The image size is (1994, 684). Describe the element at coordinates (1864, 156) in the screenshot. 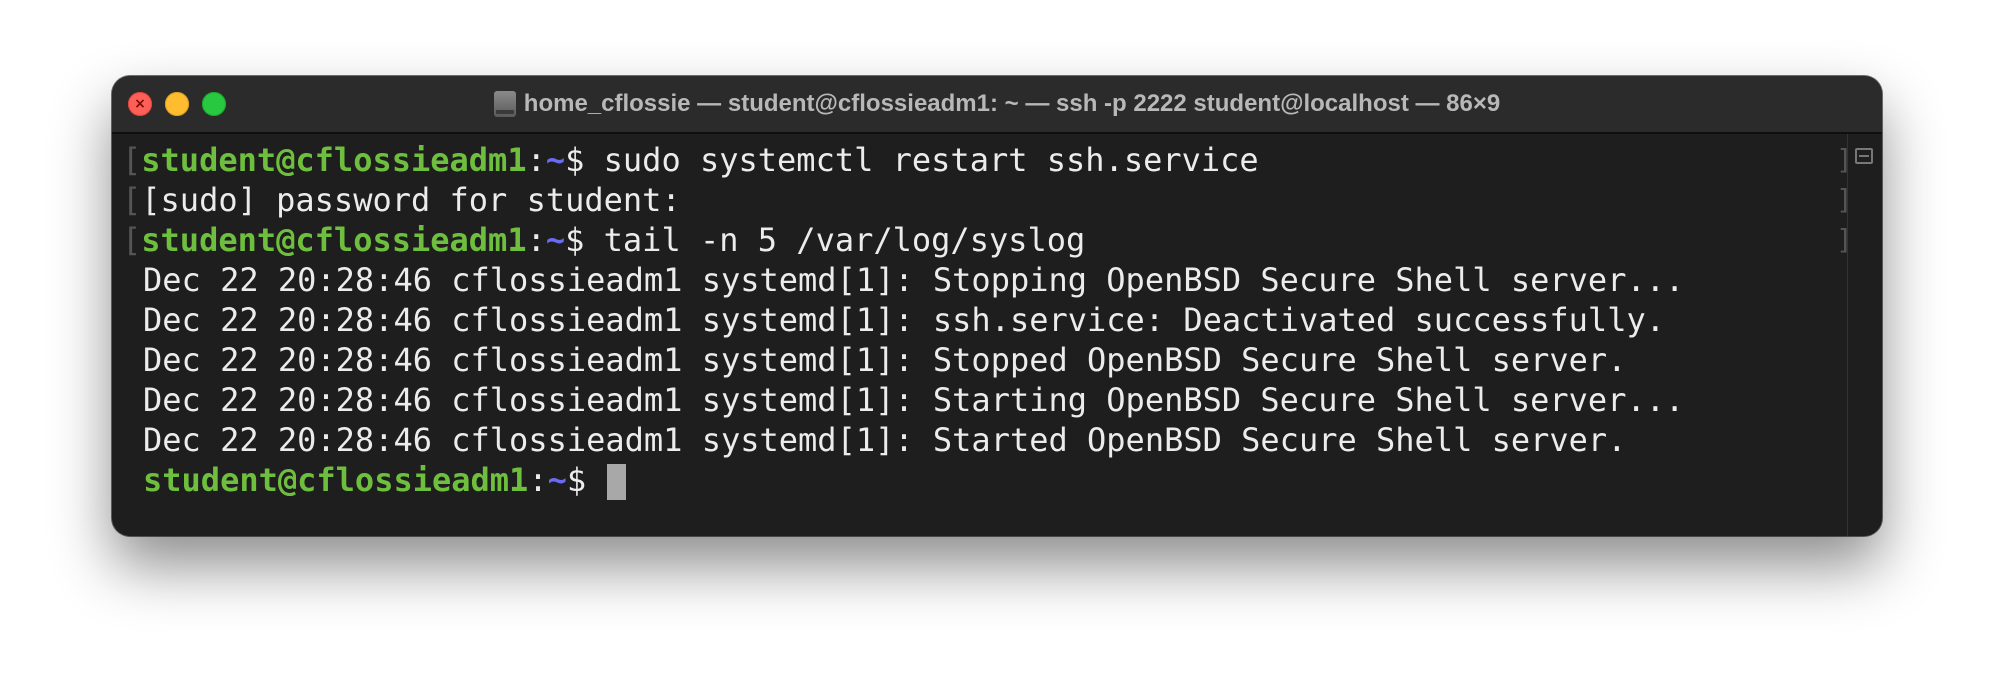

I see `split-pane-icon` at that location.